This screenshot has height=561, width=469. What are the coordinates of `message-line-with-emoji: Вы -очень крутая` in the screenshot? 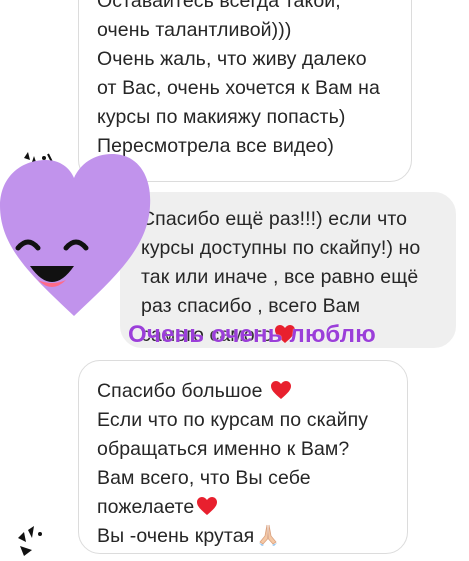 It's located at (243, 536).